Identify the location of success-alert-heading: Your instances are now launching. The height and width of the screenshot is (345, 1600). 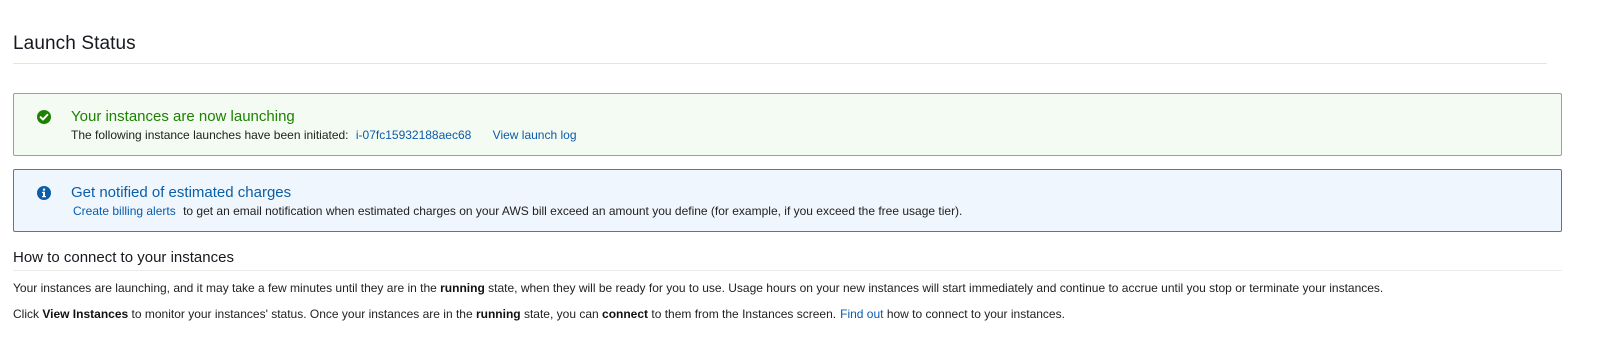
(183, 116).